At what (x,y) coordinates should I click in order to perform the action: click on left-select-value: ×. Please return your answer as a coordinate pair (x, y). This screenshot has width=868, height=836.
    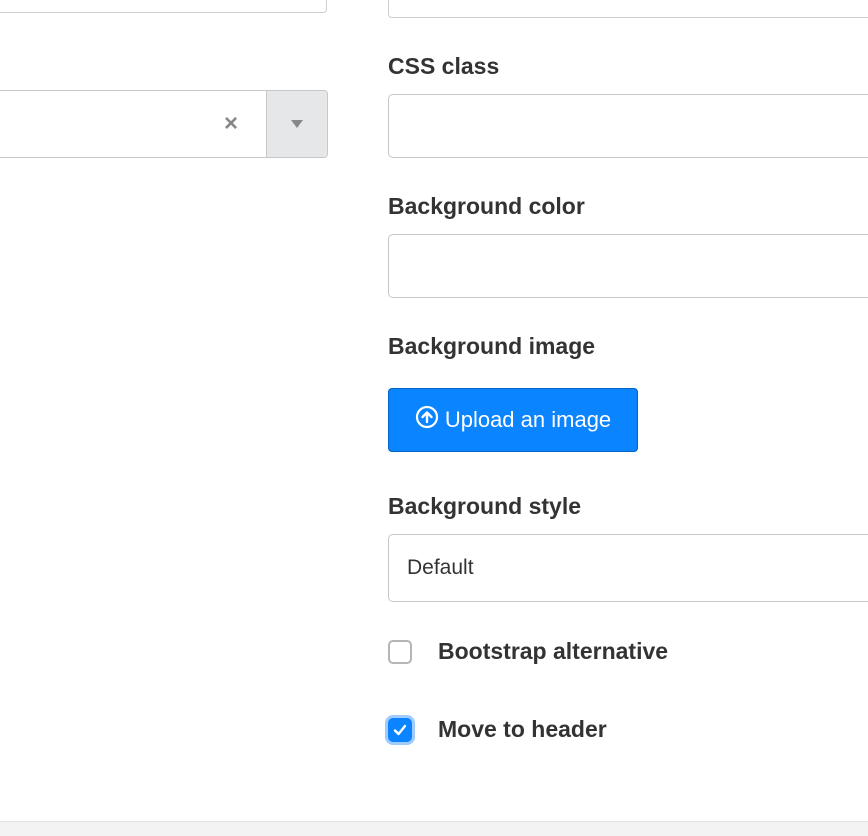
    Looking at the image, I should click on (133, 124).